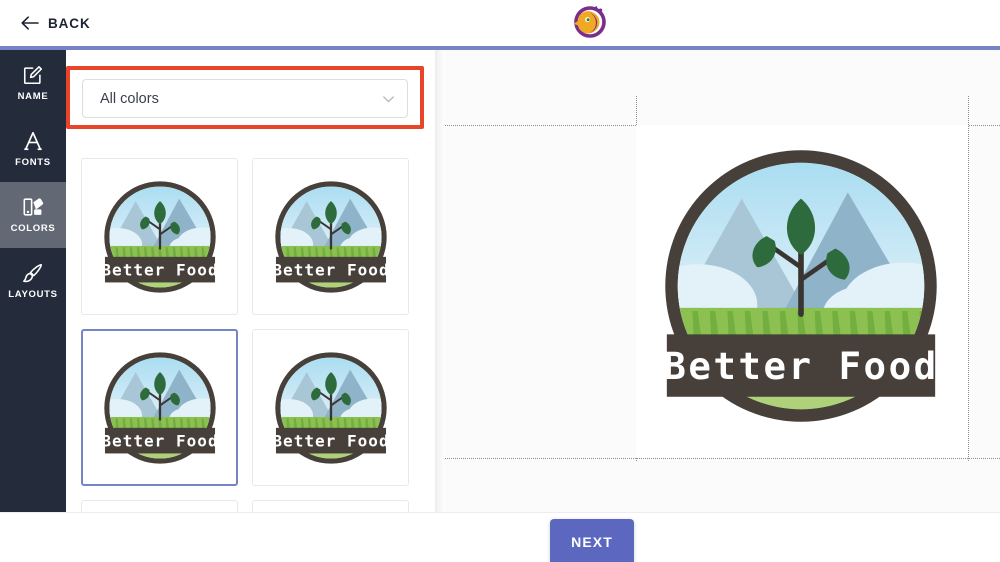  I want to click on sidebar-item-name: NAME, so click(33, 83).